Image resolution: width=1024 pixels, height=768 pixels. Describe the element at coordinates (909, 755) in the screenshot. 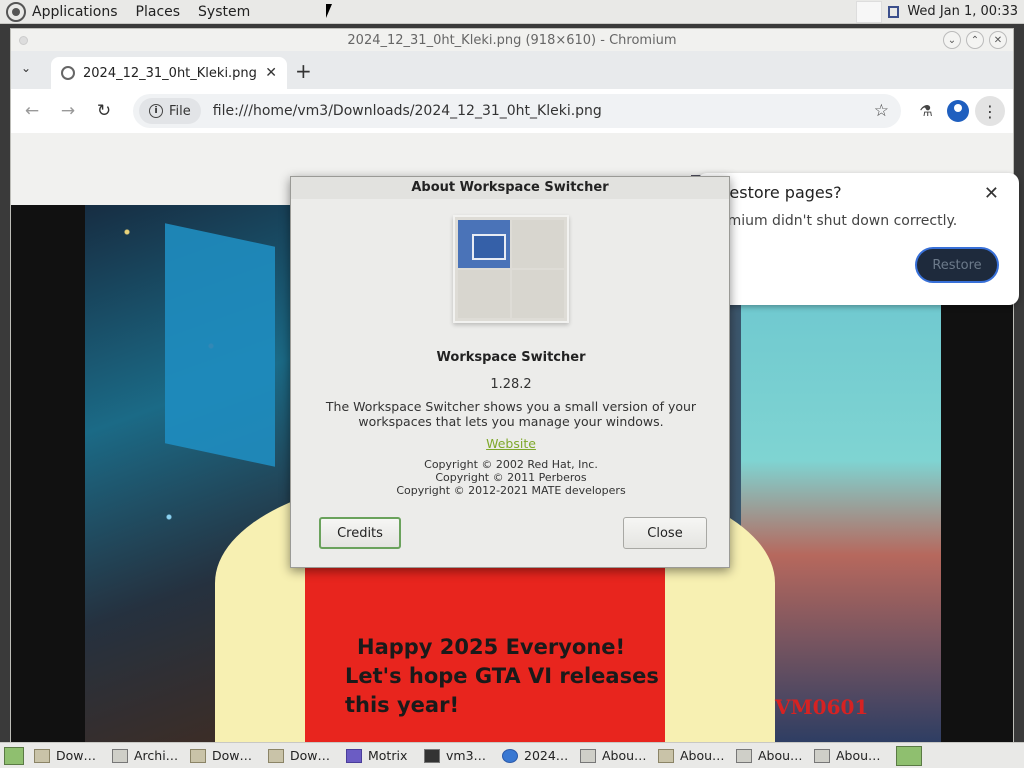

I see `workspace-switcher-applet` at that location.